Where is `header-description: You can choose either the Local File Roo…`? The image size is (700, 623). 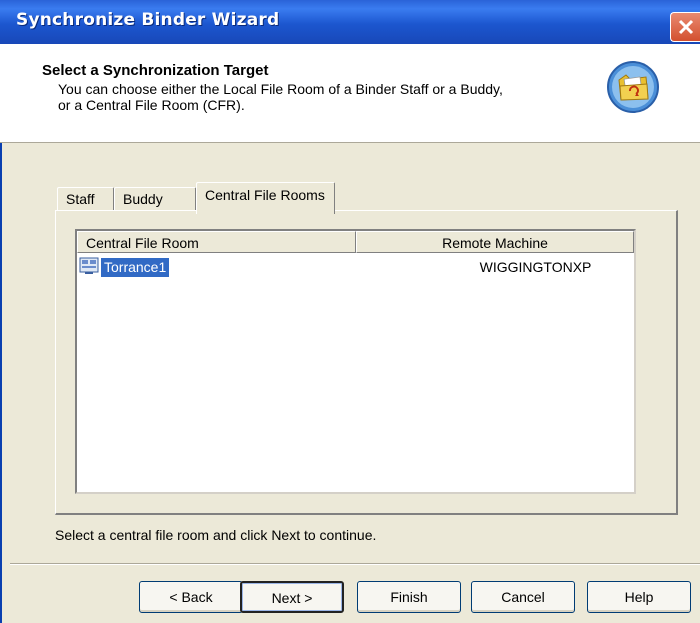
header-description: You can choose either the Local File Roo… is located at coordinates (280, 97).